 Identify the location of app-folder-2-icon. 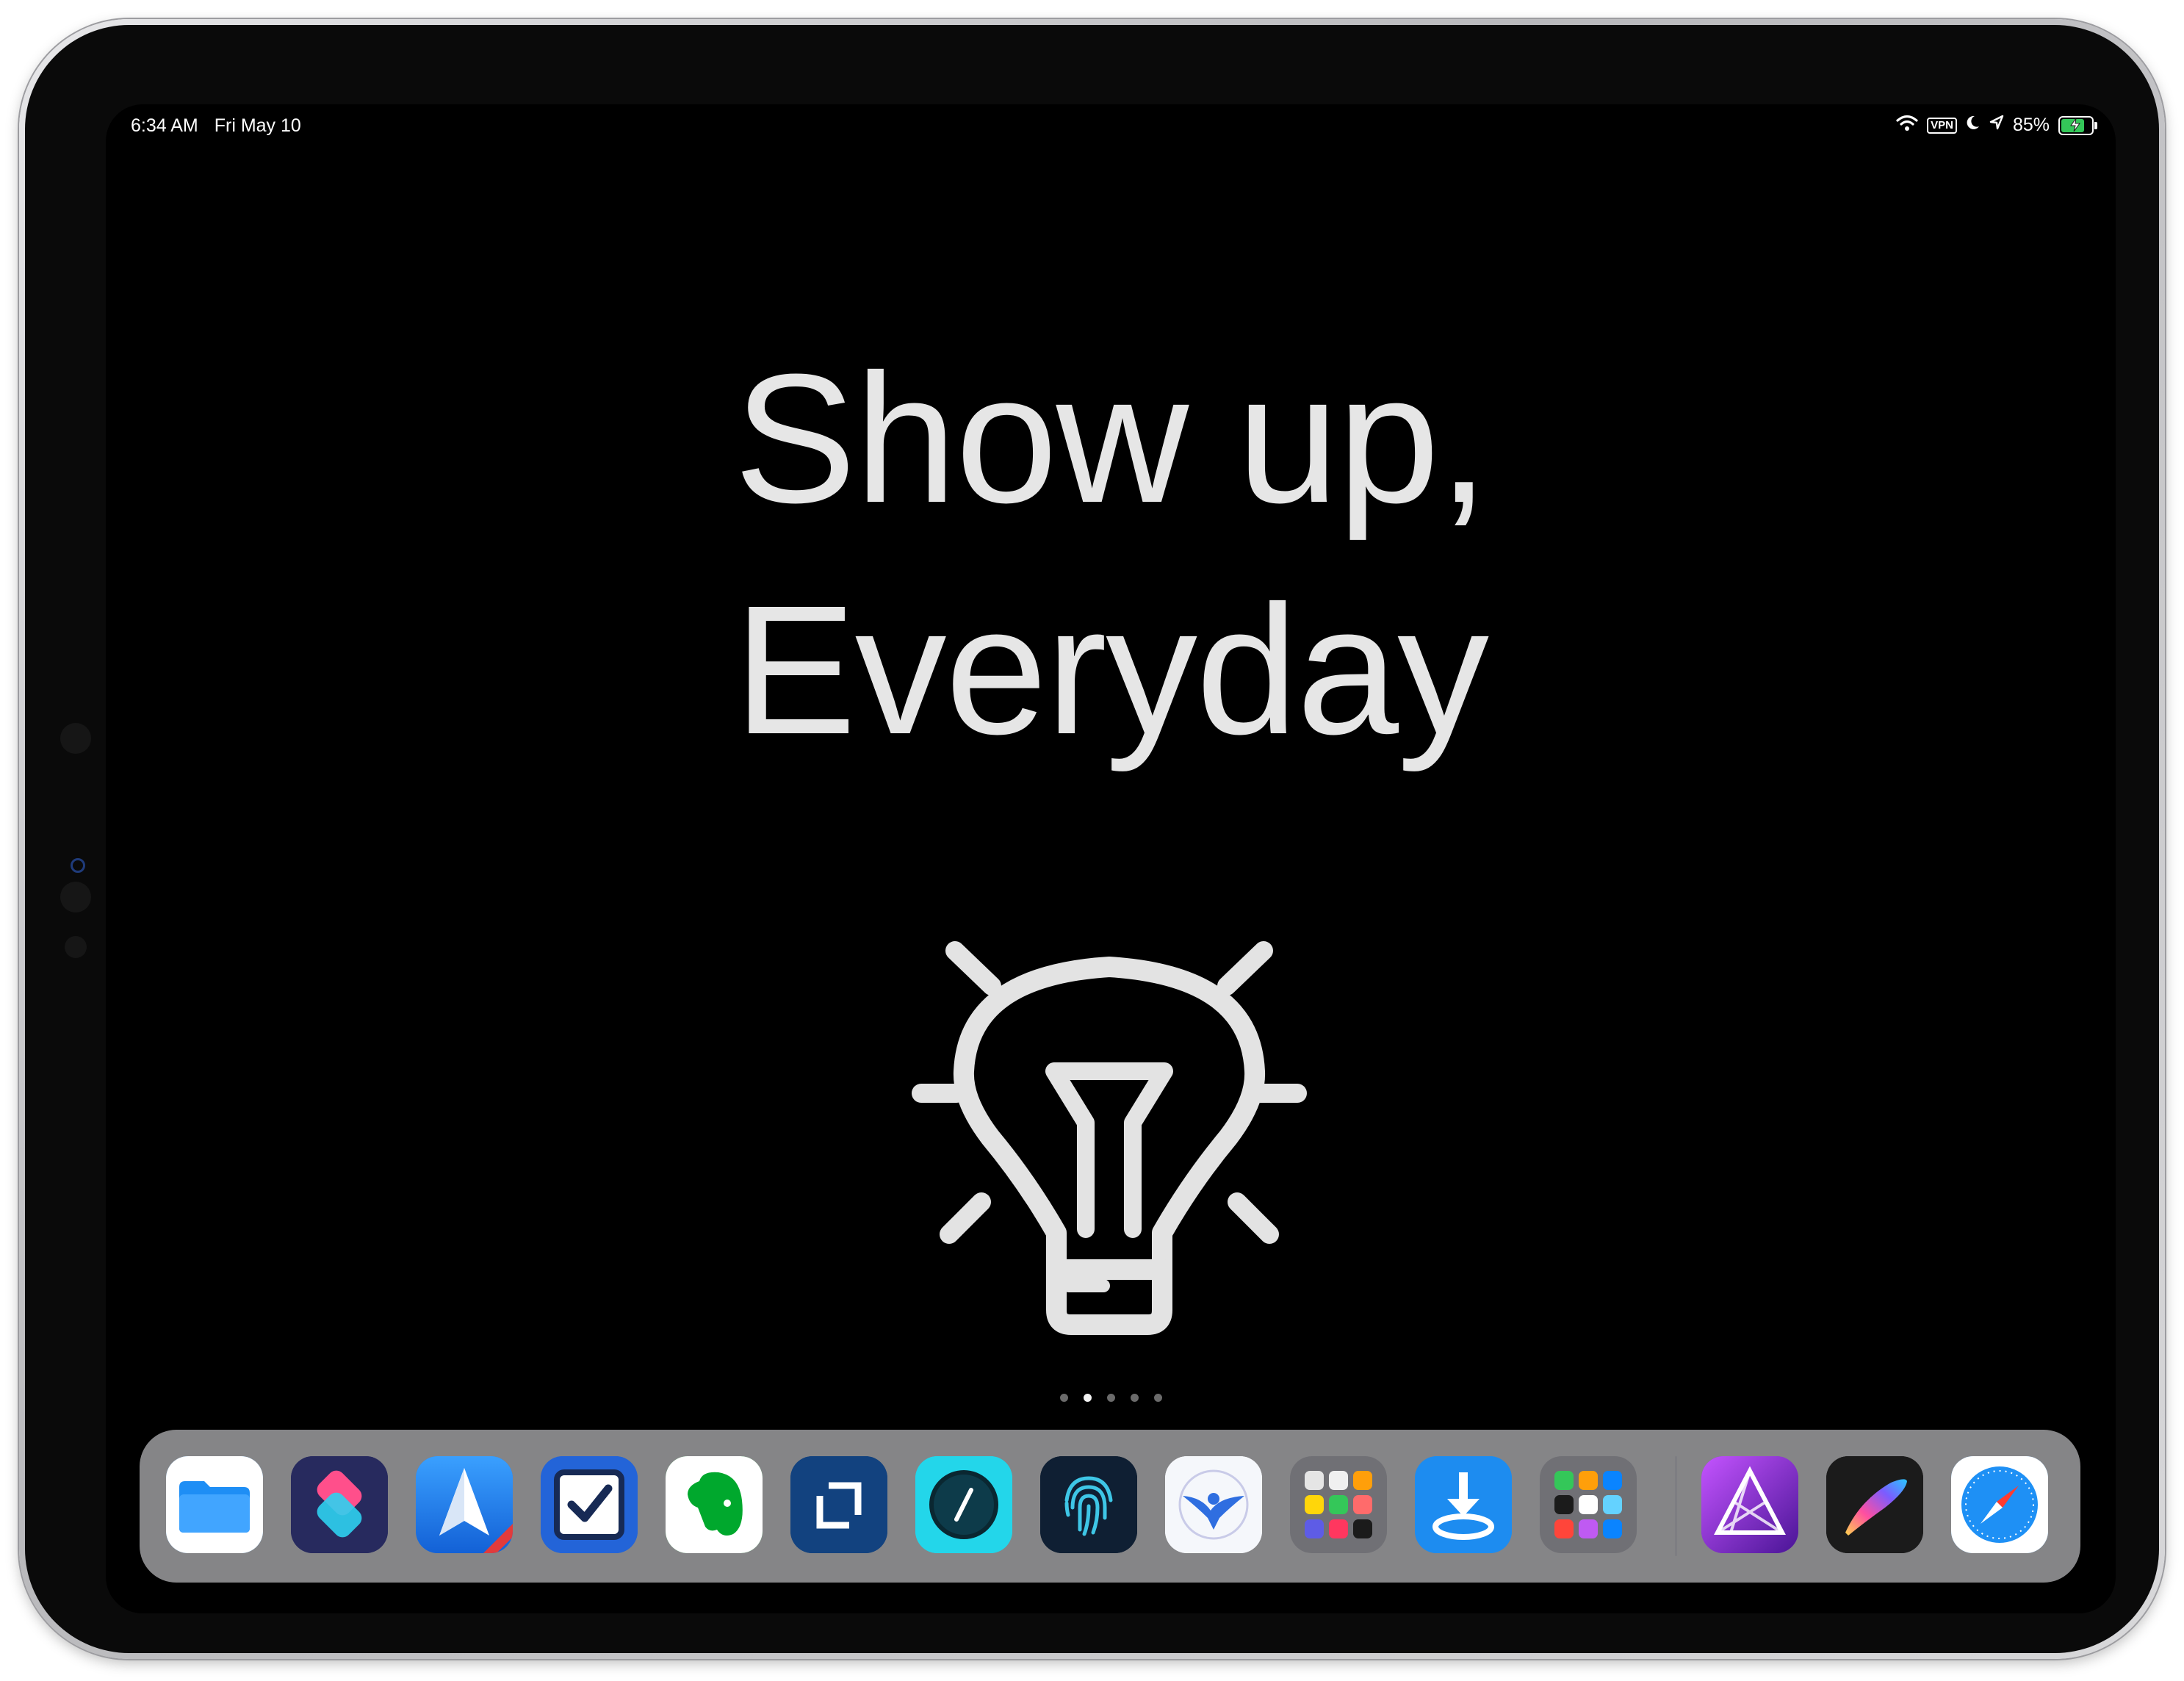
(1588, 1504).